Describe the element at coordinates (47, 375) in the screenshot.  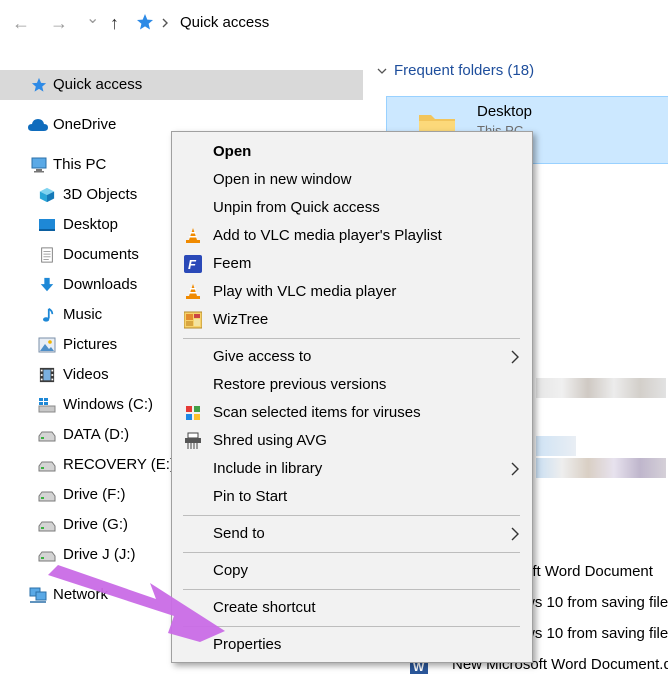
I see `film-icon` at that location.